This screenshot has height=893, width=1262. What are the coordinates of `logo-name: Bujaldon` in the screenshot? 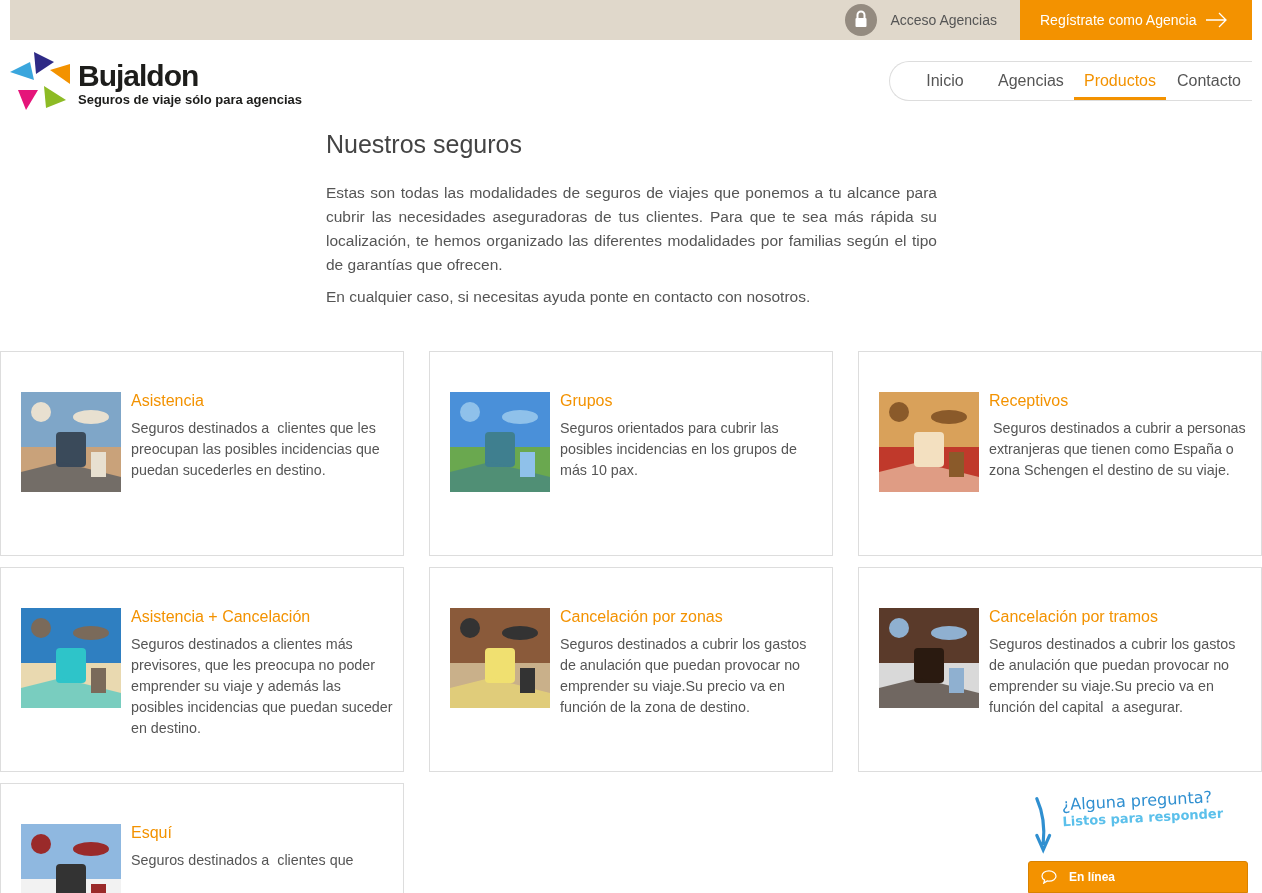 It's located at (139, 76).